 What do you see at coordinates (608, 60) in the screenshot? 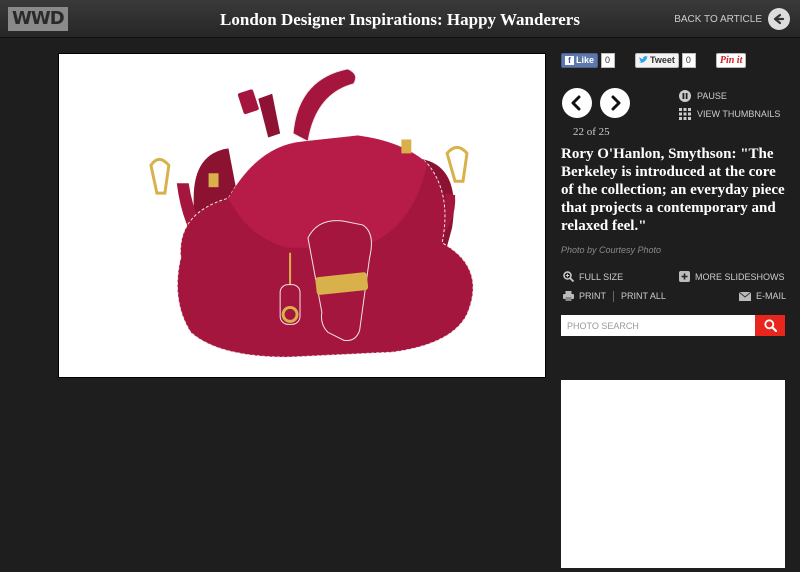
I see `like-count: 0` at bounding box center [608, 60].